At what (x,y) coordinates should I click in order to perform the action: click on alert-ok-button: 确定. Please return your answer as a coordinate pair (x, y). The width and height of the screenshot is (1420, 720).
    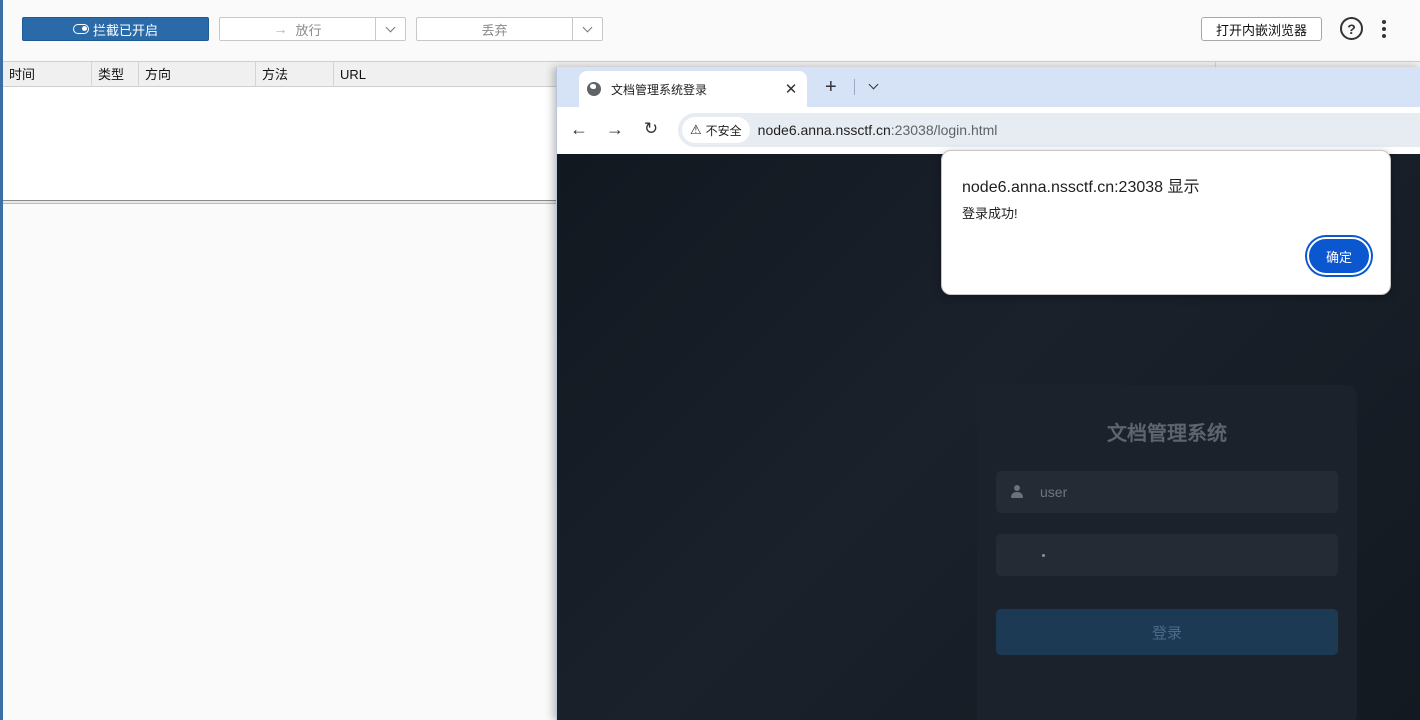
    Looking at the image, I should click on (1339, 256).